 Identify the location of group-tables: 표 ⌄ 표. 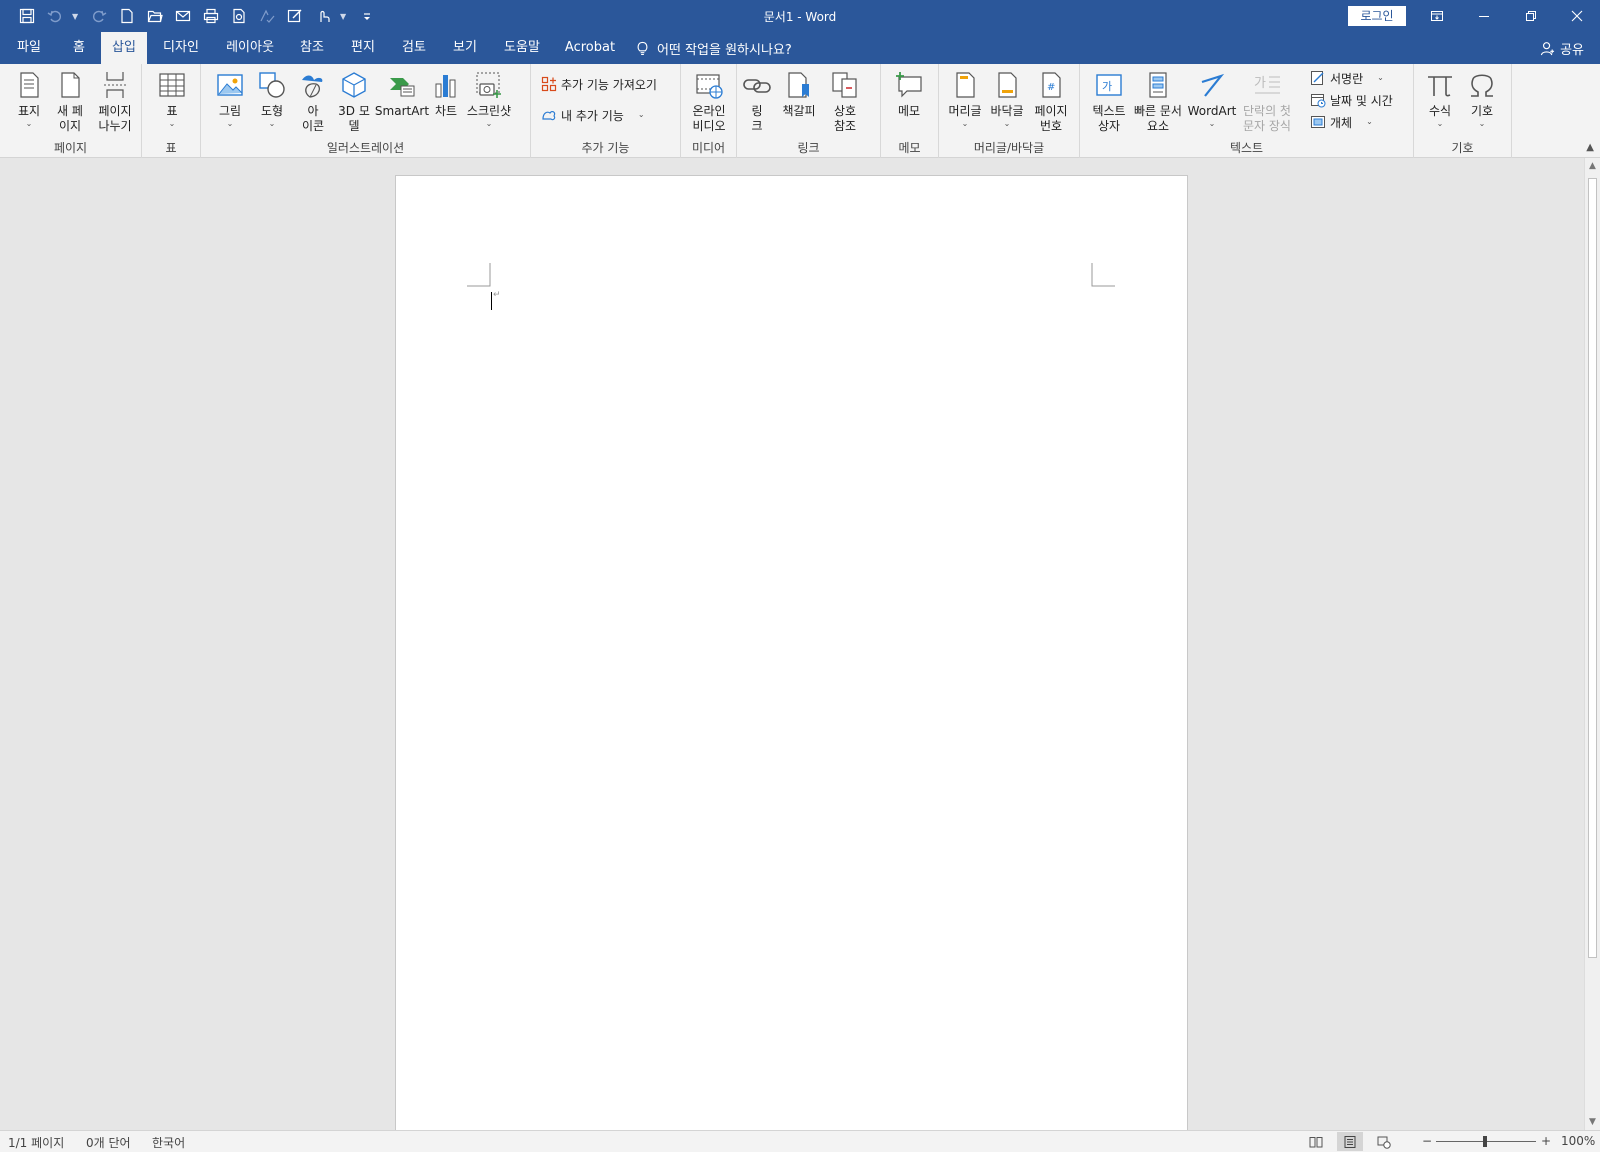
(171, 111).